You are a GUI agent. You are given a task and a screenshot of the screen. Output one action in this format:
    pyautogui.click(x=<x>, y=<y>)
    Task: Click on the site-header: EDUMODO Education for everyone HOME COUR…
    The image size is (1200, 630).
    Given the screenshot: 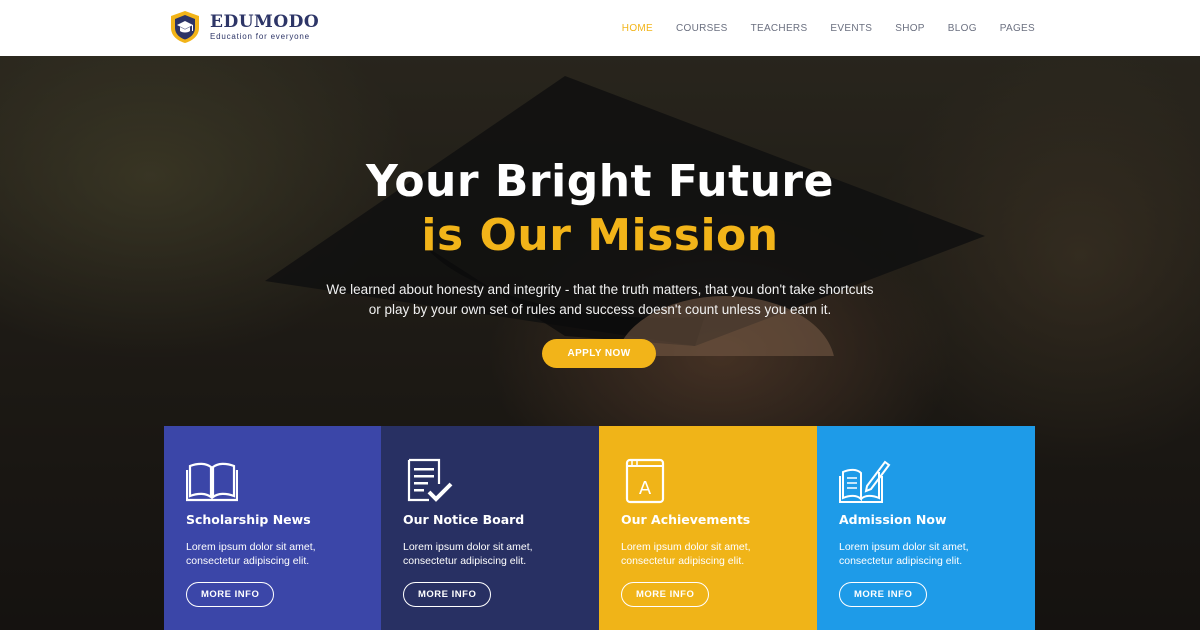 What is the action you would take?
    pyautogui.click(x=600, y=28)
    